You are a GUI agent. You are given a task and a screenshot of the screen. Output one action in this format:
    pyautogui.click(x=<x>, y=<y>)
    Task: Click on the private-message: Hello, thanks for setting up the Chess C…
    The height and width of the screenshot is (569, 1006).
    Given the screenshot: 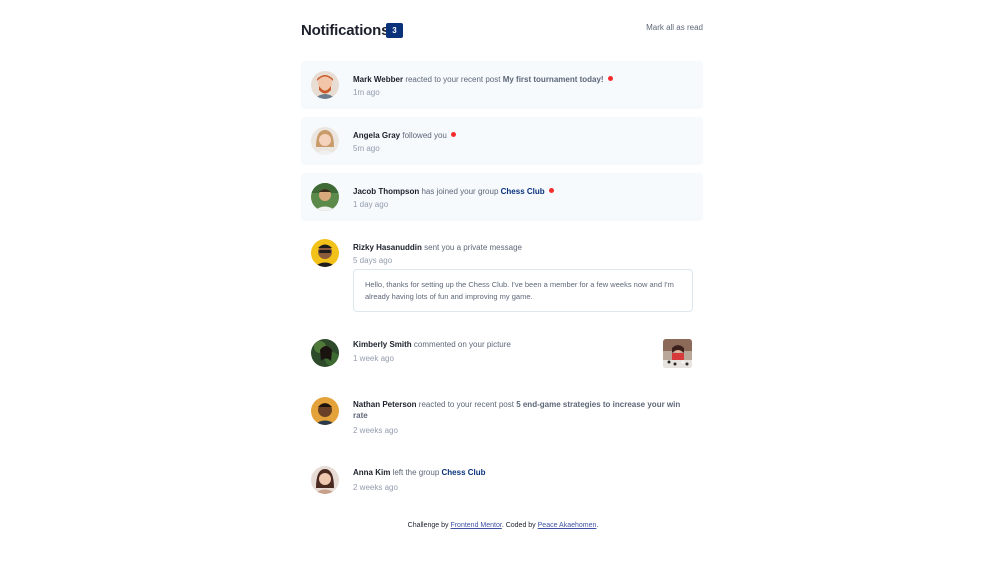 What is the action you would take?
    pyautogui.click(x=523, y=290)
    